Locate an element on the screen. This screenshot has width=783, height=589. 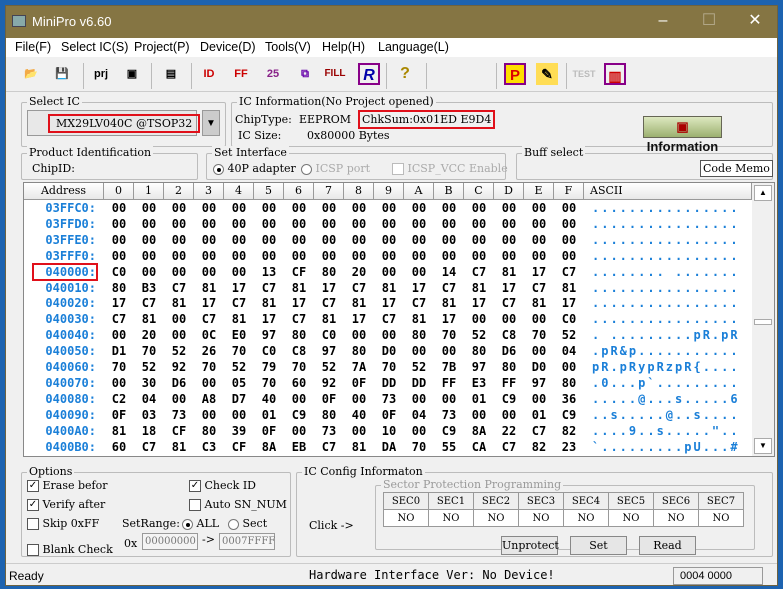
hex-byte: 18 is located at coordinates (149, 431).